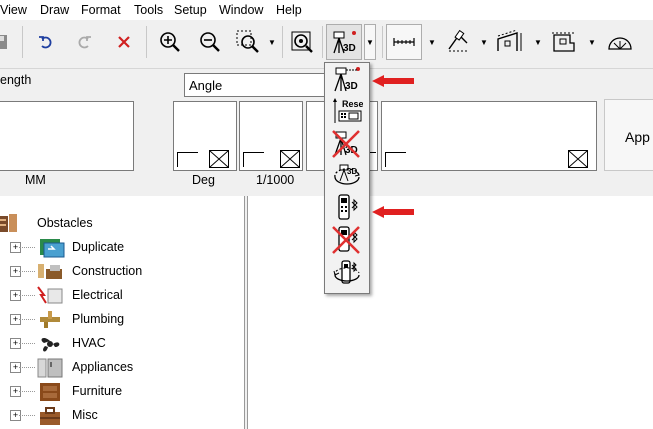 The width and height of the screenshot is (653, 429). I want to click on save-icon, so click(3, 42).